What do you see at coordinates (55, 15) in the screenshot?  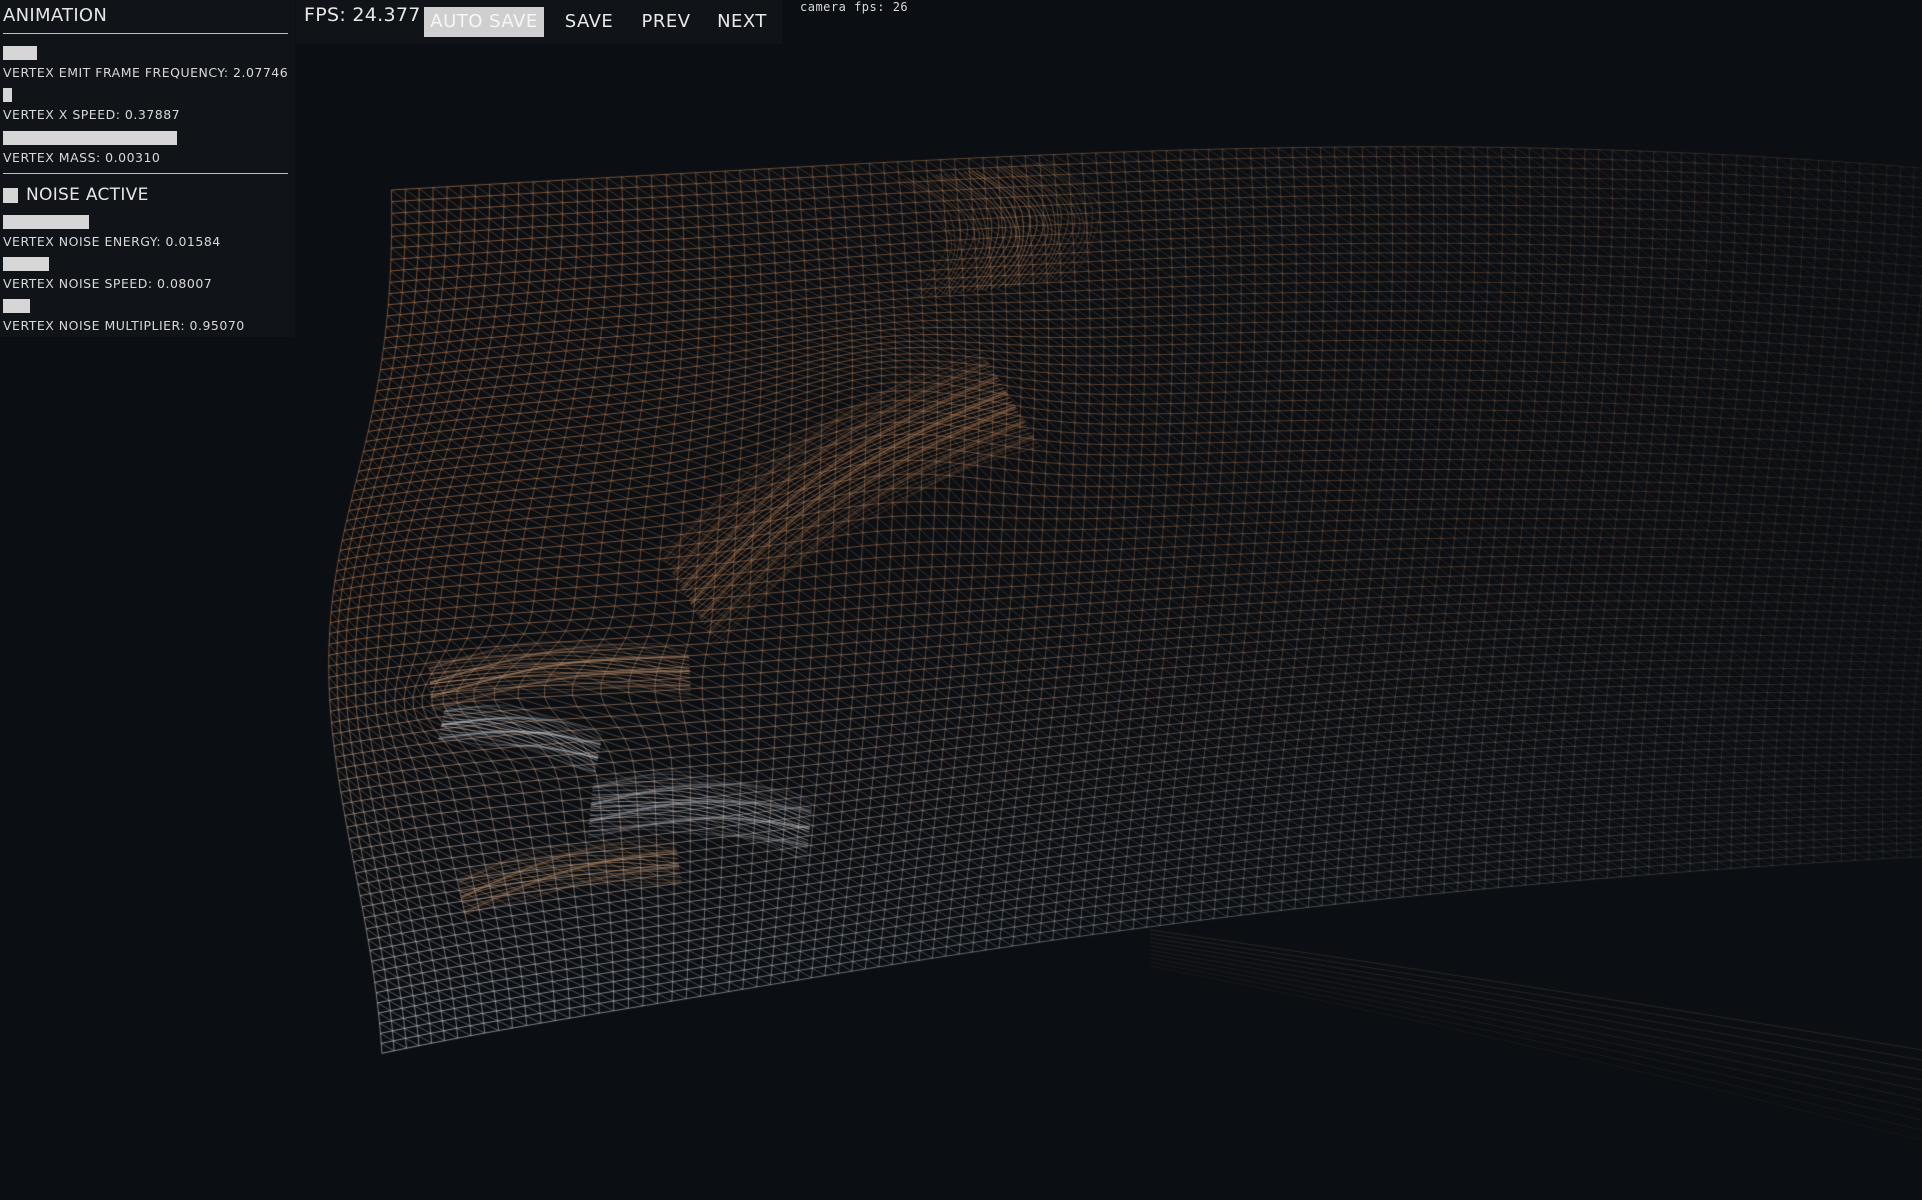 I see `panel-title: ANIMATION` at bounding box center [55, 15].